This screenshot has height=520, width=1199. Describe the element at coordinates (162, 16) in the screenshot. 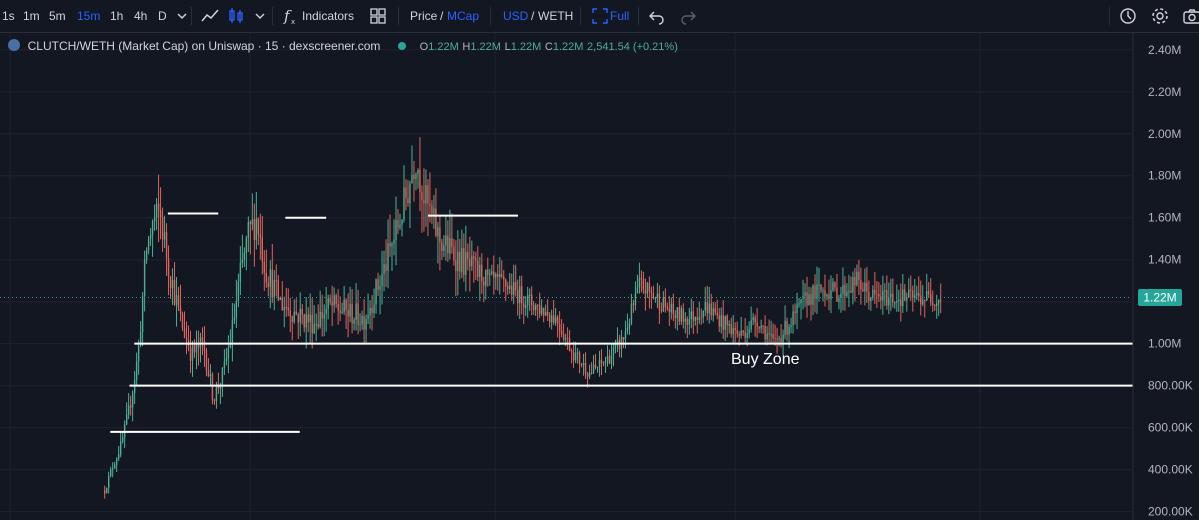

I see `interval-d: D` at that location.